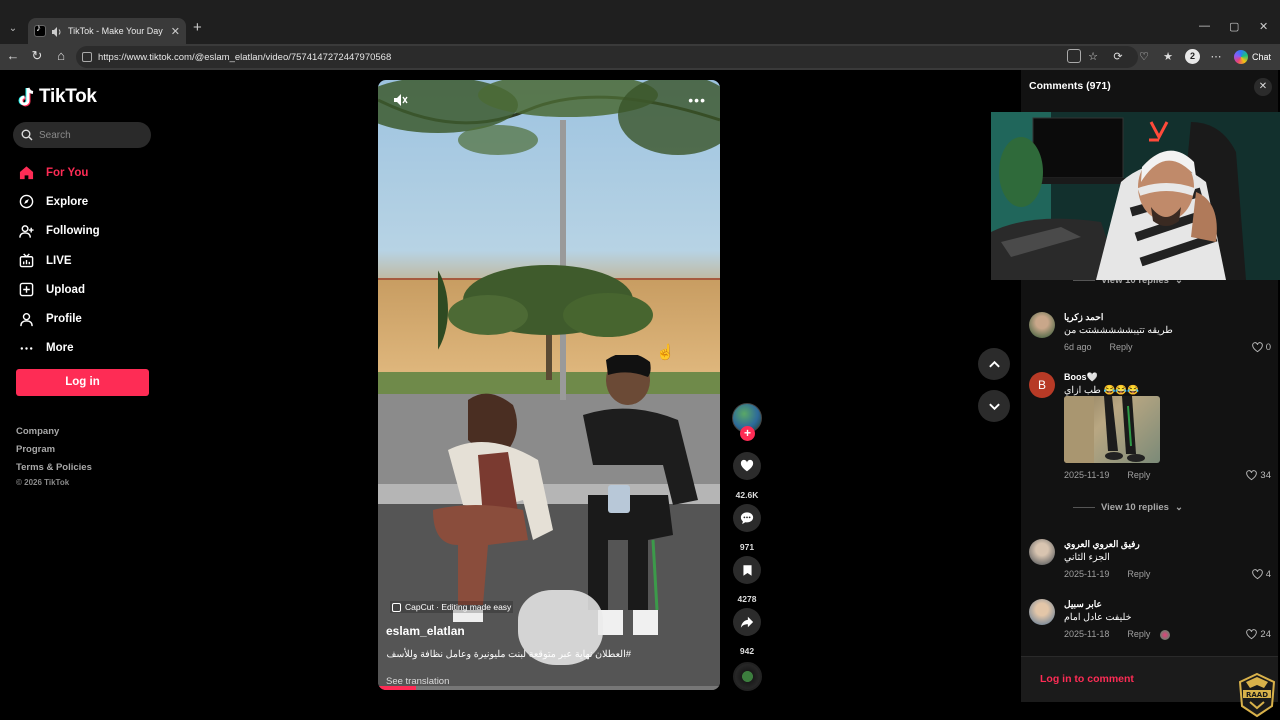  Describe the element at coordinates (1268, 347) in the screenshot. I see `comment-like-count: 0` at that location.